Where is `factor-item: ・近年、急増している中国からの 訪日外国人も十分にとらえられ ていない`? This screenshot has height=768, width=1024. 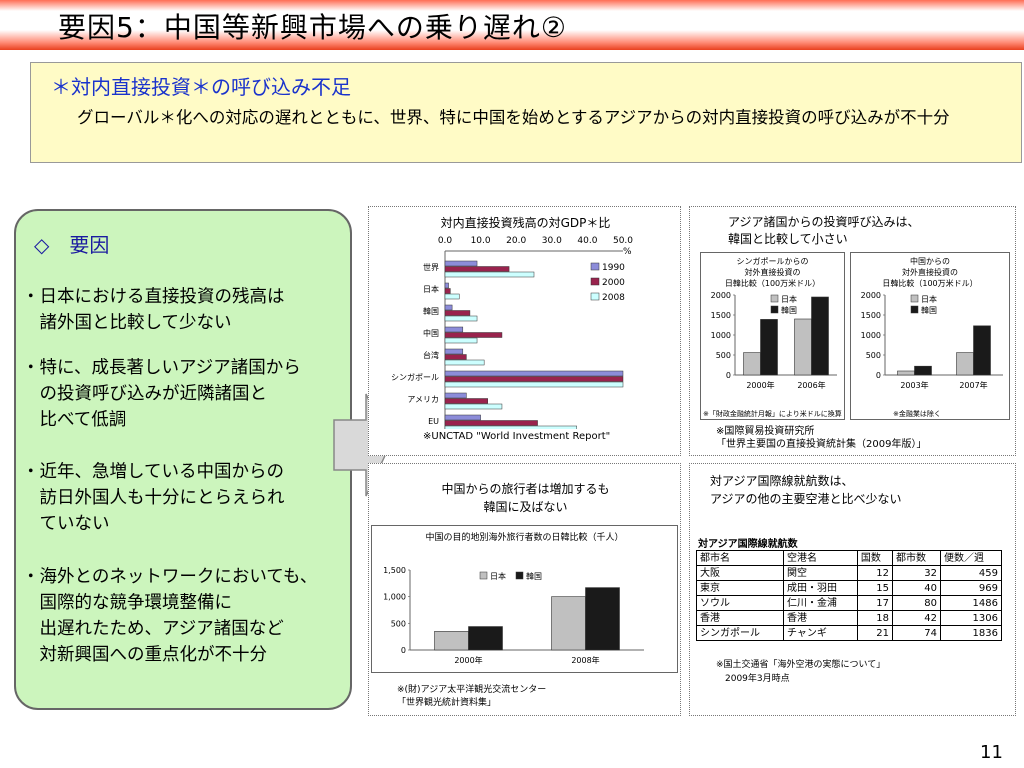 factor-item: ・近年、急増している中国からの 訪日外国人も十分にとらえられ ていない is located at coordinates (153, 498).